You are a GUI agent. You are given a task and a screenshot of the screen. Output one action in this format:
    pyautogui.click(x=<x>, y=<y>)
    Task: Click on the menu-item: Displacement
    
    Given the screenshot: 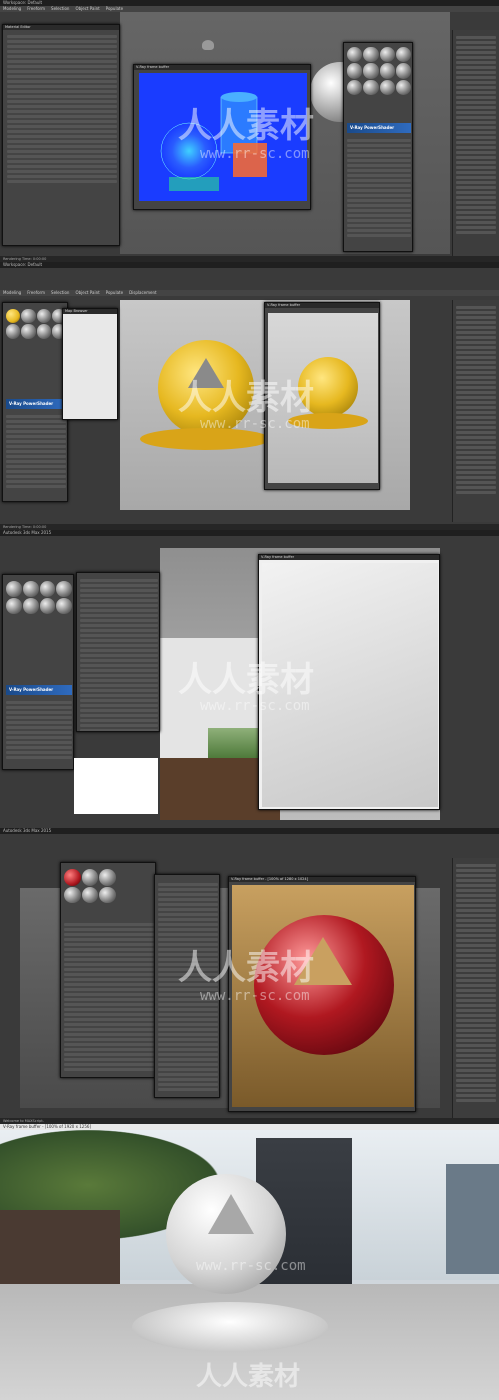 What is the action you would take?
    pyautogui.click(x=143, y=293)
    